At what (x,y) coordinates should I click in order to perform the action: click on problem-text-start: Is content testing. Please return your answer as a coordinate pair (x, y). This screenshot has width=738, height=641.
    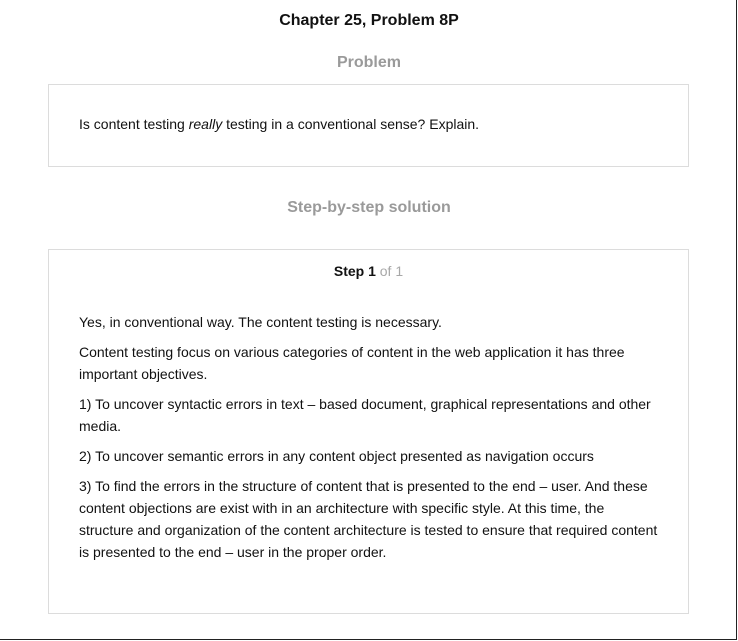
    Looking at the image, I should click on (134, 124).